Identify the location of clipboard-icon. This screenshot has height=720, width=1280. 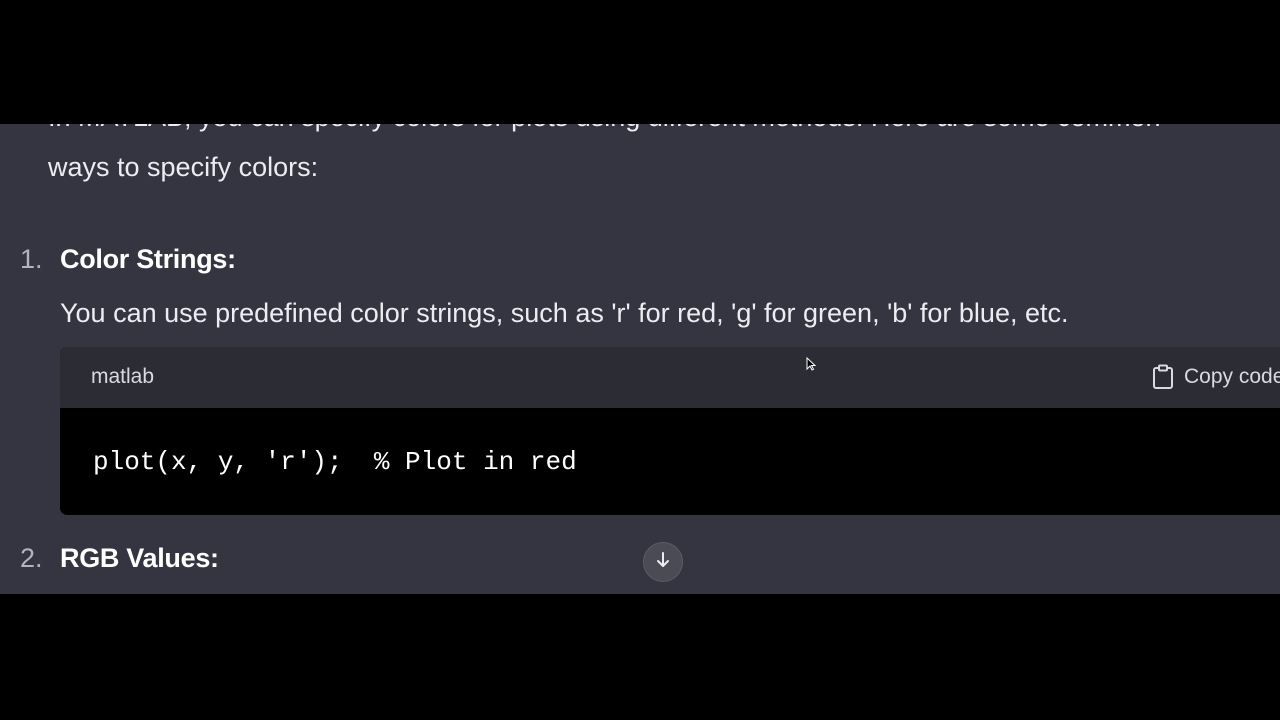
(1163, 377).